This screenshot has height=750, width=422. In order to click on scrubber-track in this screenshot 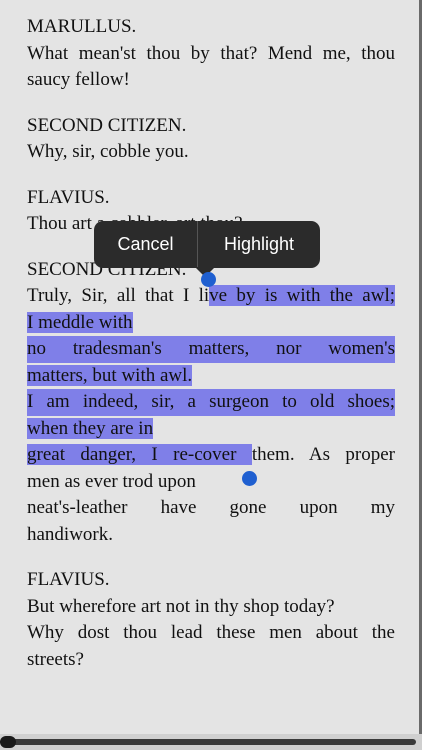, I will do `click(208, 742)`.